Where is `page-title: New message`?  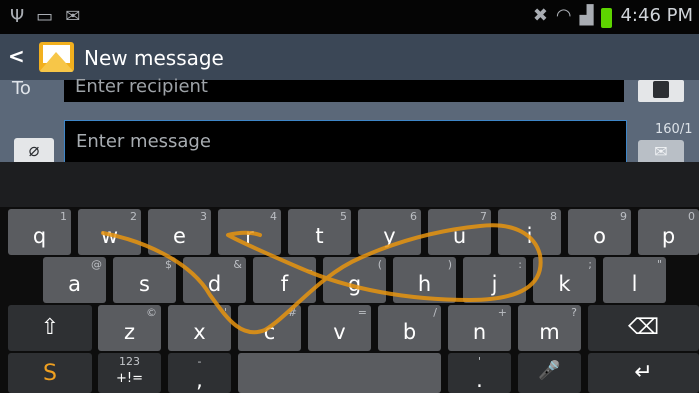 page-title: New message is located at coordinates (154, 58).